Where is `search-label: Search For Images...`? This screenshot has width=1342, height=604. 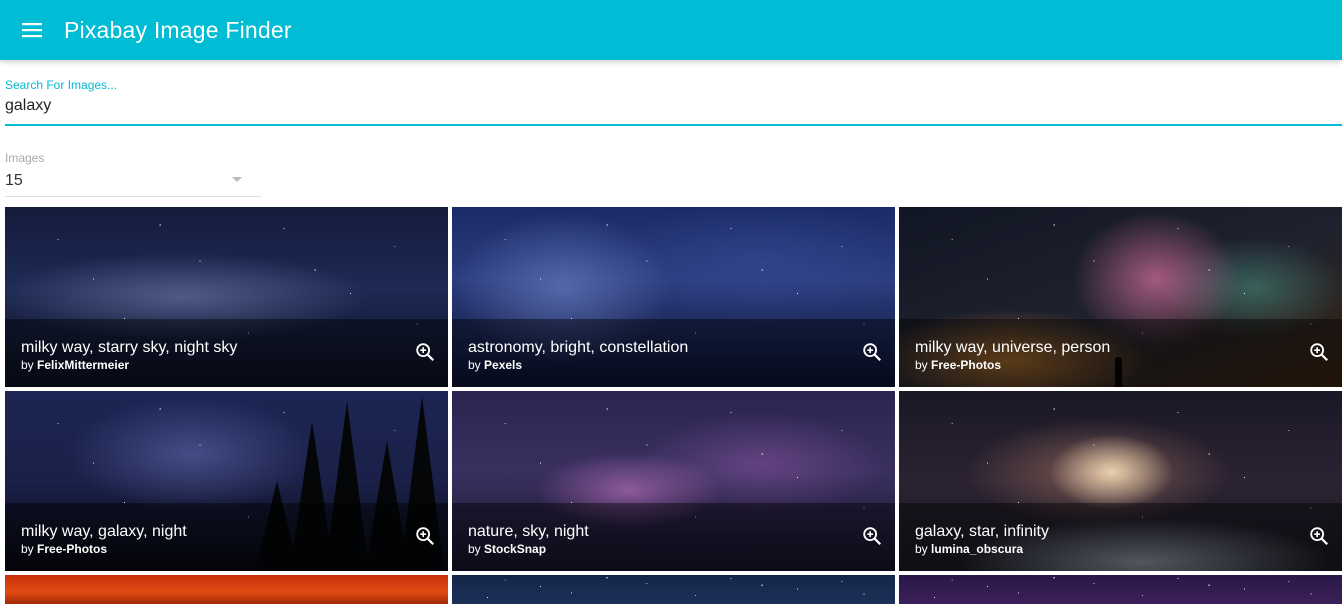
search-label: Search For Images... is located at coordinates (61, 85).